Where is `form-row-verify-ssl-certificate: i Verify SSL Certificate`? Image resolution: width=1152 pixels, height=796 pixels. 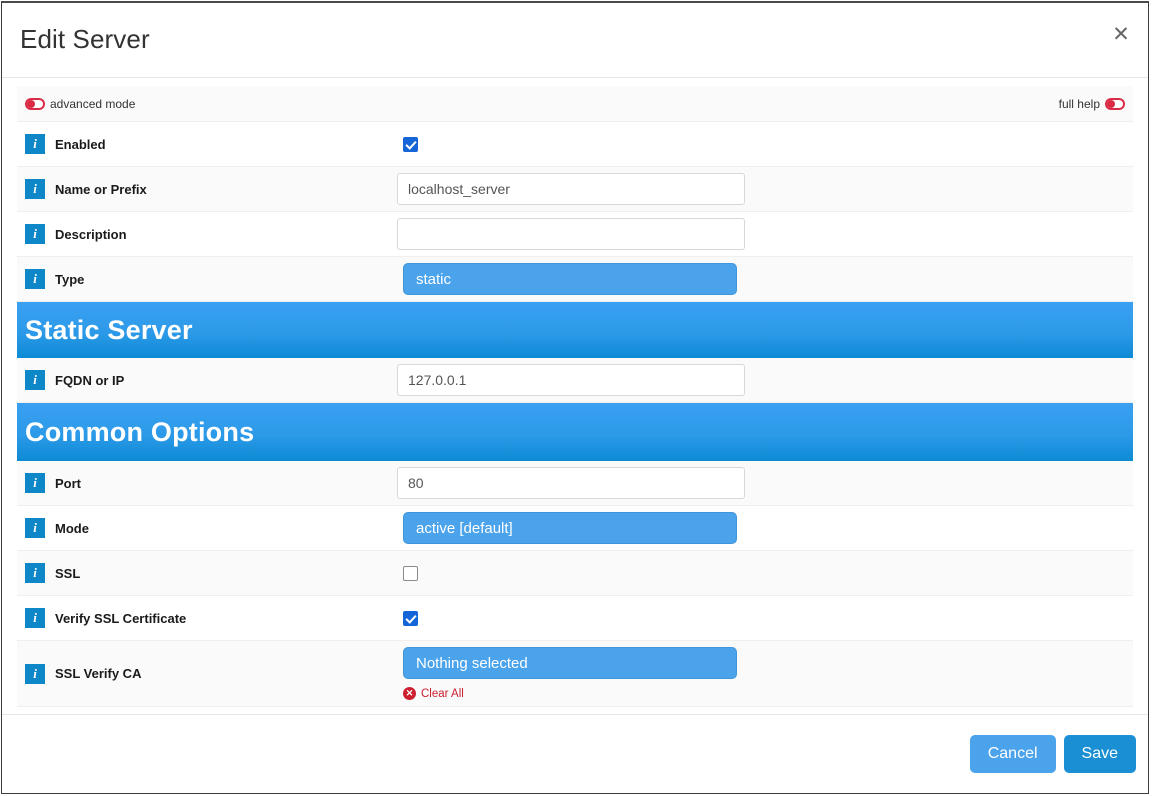 form-row-verify-ssl-certificate: i Verify SSL Certificate is located at coordinates (575, 618).